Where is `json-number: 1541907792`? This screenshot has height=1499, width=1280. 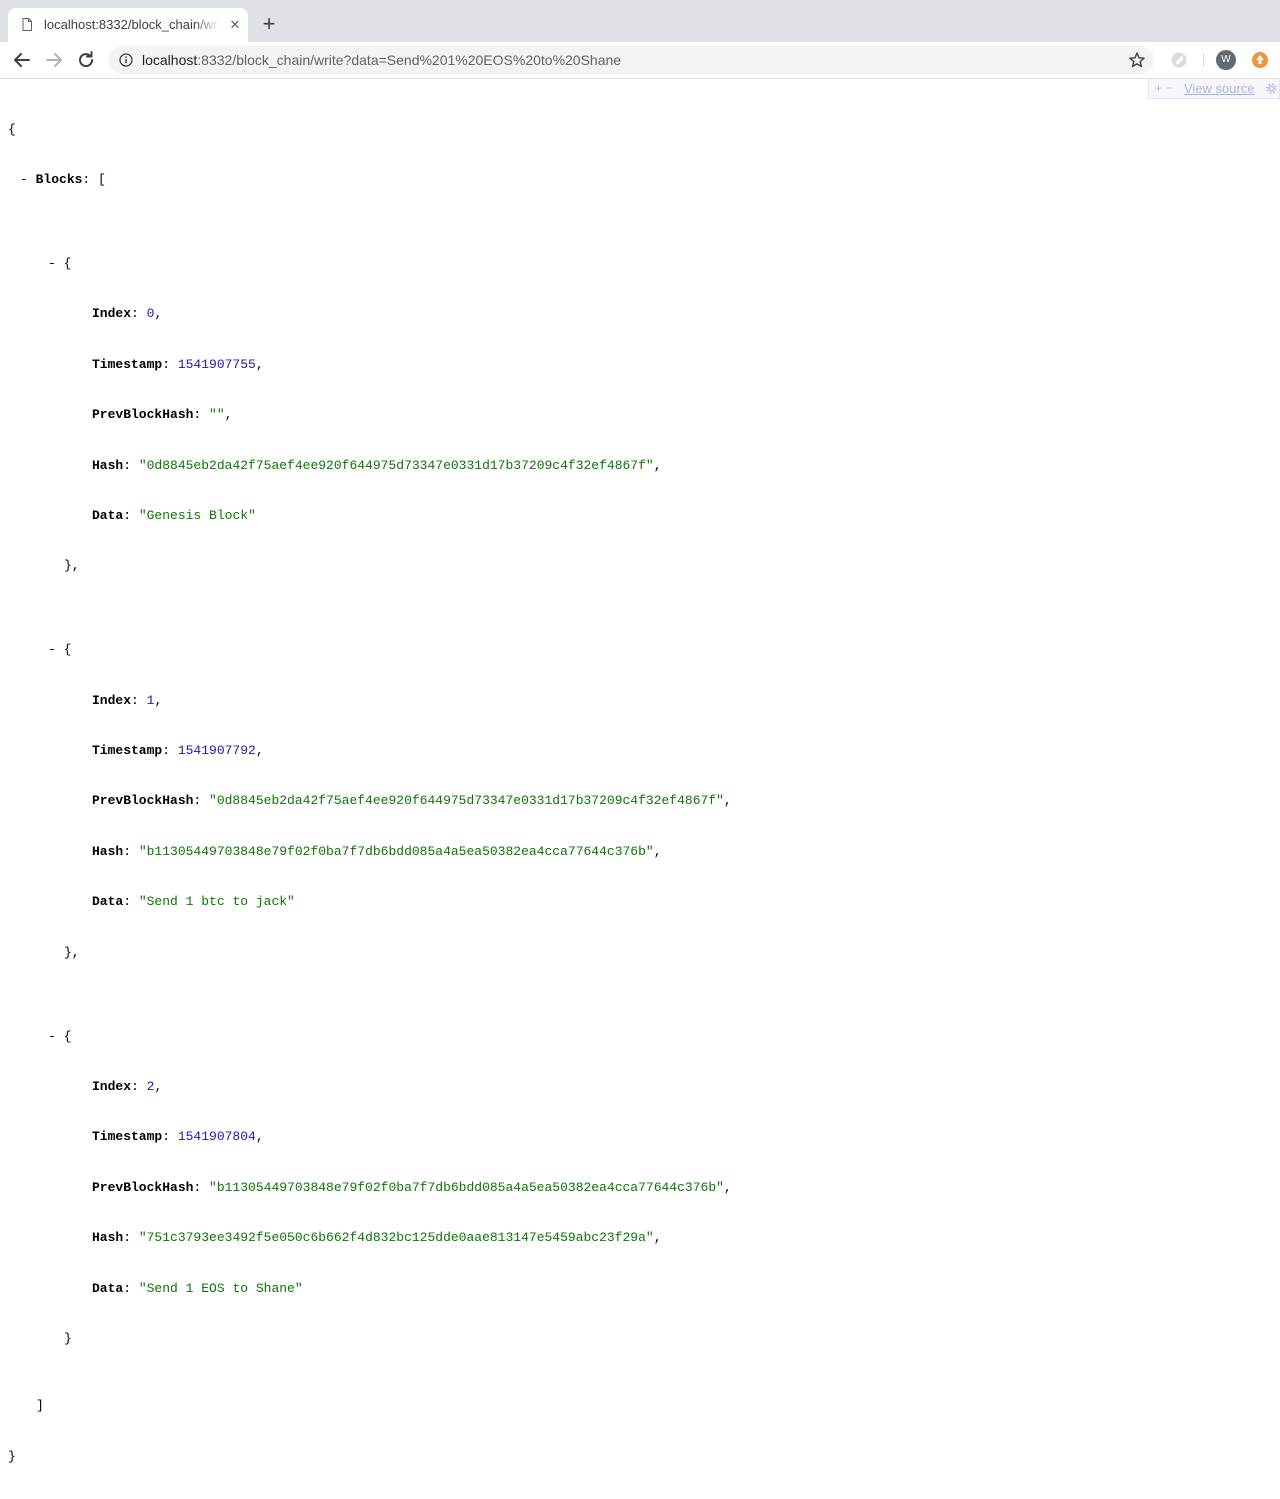 json-number: 1541907792 is located at coordinates (216, 751).